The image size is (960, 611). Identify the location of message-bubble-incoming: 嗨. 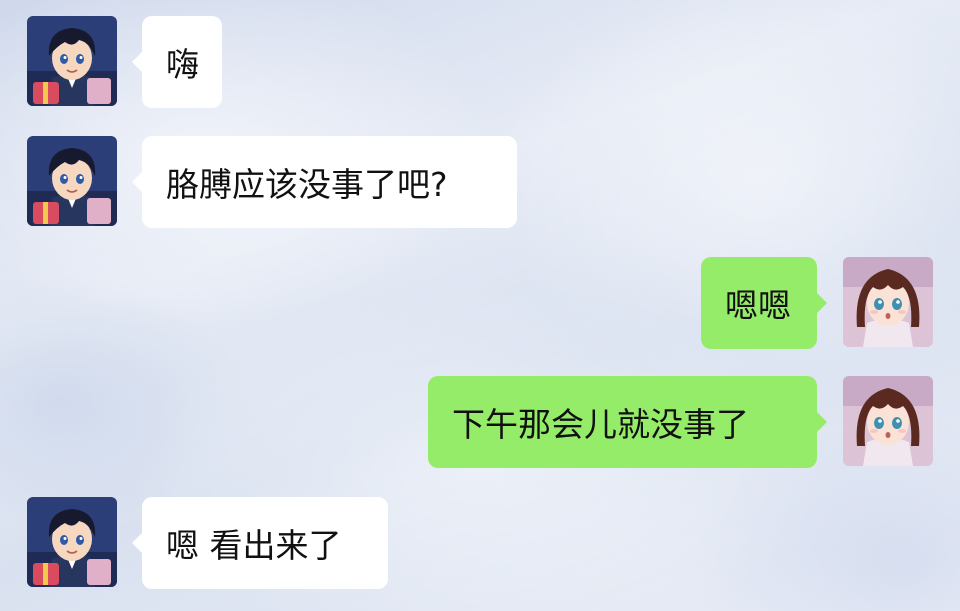
(177, 62).